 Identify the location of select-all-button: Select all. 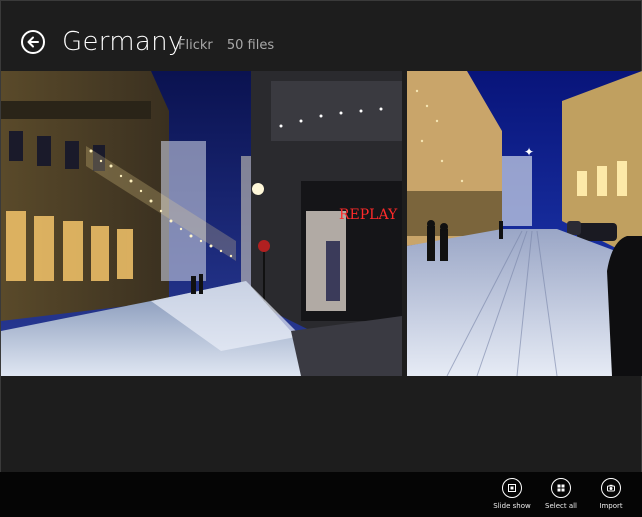
(561, 494).